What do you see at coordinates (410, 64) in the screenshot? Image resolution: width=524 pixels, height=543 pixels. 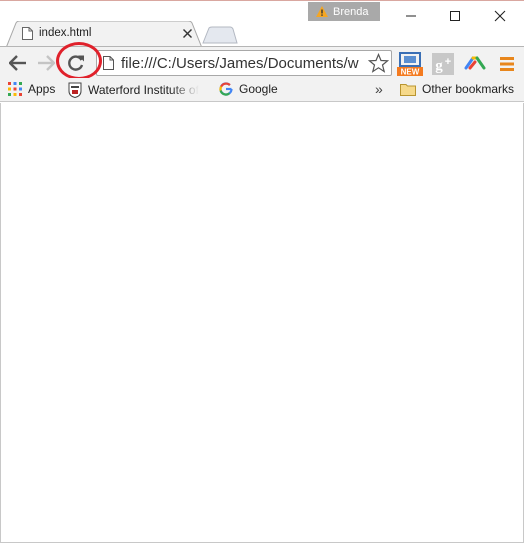 I see `new-ext-icon: NEW` at bounding box center [410, 64].